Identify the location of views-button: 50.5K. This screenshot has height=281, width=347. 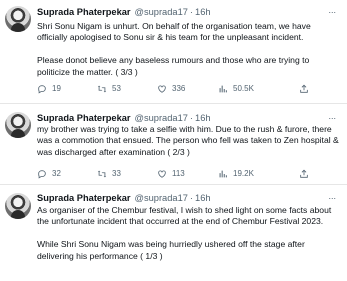
(236, 89).